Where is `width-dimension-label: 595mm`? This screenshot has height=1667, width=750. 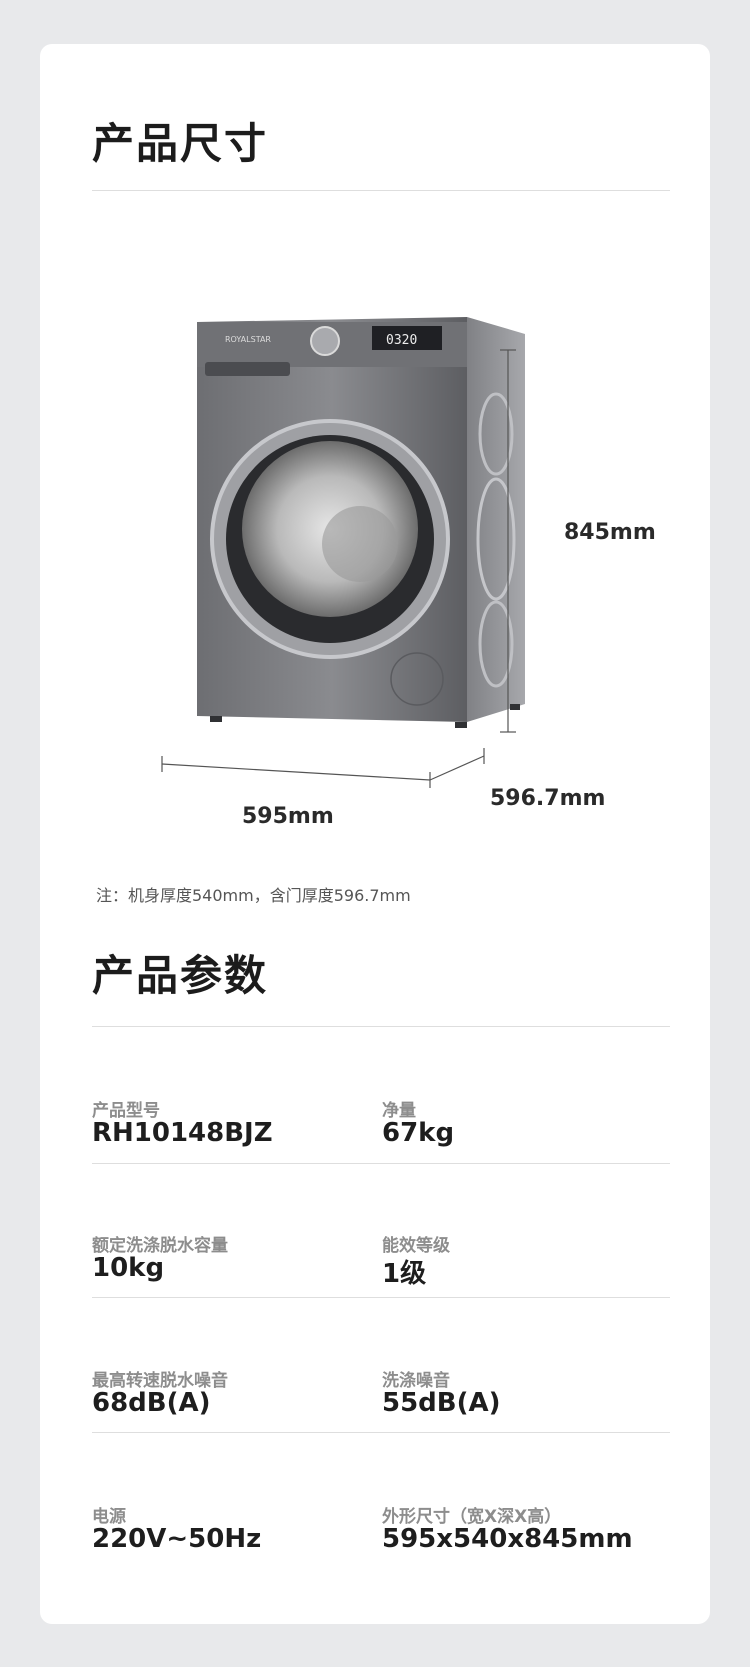
width-dimension-label: 595mm is located at coordinates (288, 816).